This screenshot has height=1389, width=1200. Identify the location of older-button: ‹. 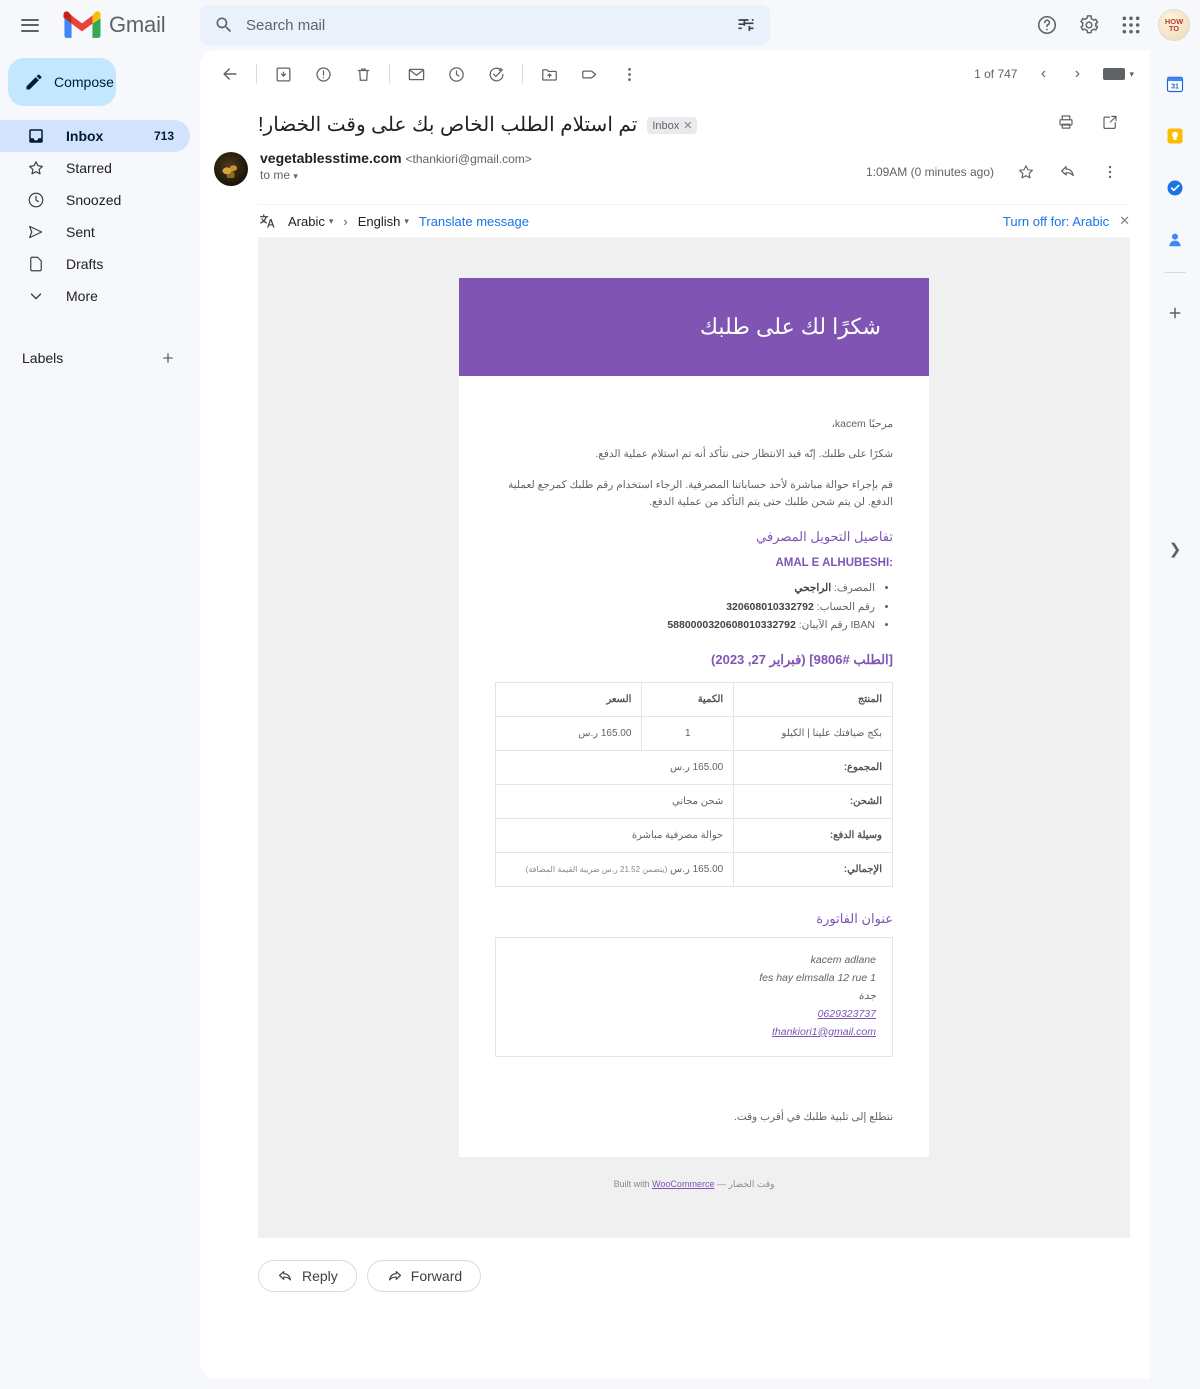
(1043, 74).